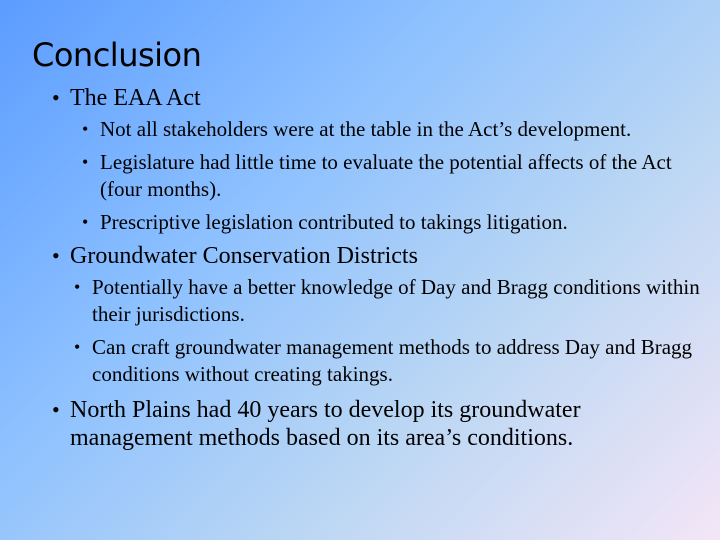  What do you see at coordinates (244, 256) in the screenshot?
I see `item-text: Groundwater Conservation Districts` at bounding box center [244, 256].